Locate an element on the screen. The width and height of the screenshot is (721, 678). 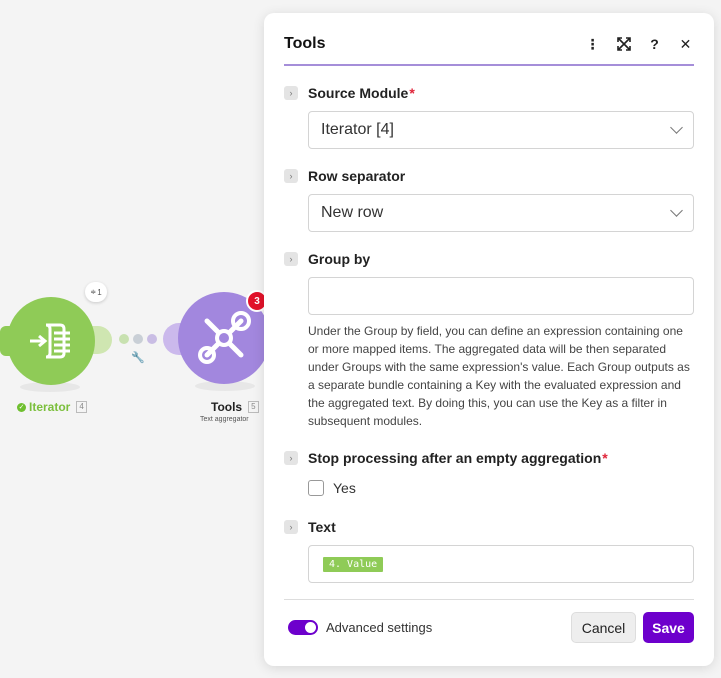
iterator-node is located at coordinates (47, 341).